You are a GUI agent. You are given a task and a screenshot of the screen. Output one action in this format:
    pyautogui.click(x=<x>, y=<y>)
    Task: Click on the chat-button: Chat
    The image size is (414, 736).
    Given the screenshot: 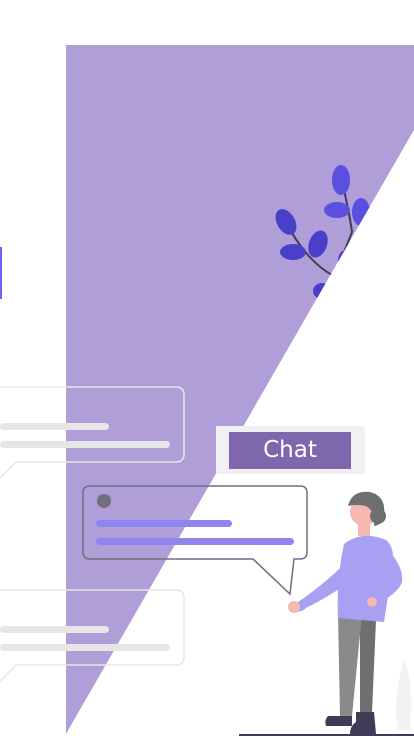 What is the action you would take?
    pyautogui.click(x=290, y=450)
    